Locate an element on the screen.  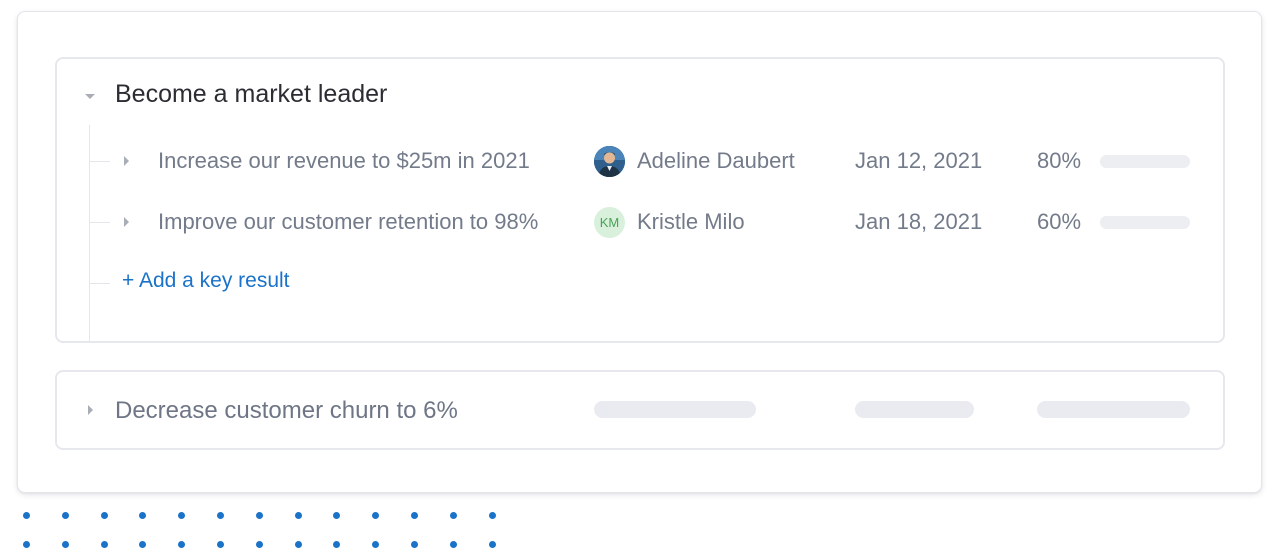
objective-title: Become a market leader is located at coordinates (251, 94).